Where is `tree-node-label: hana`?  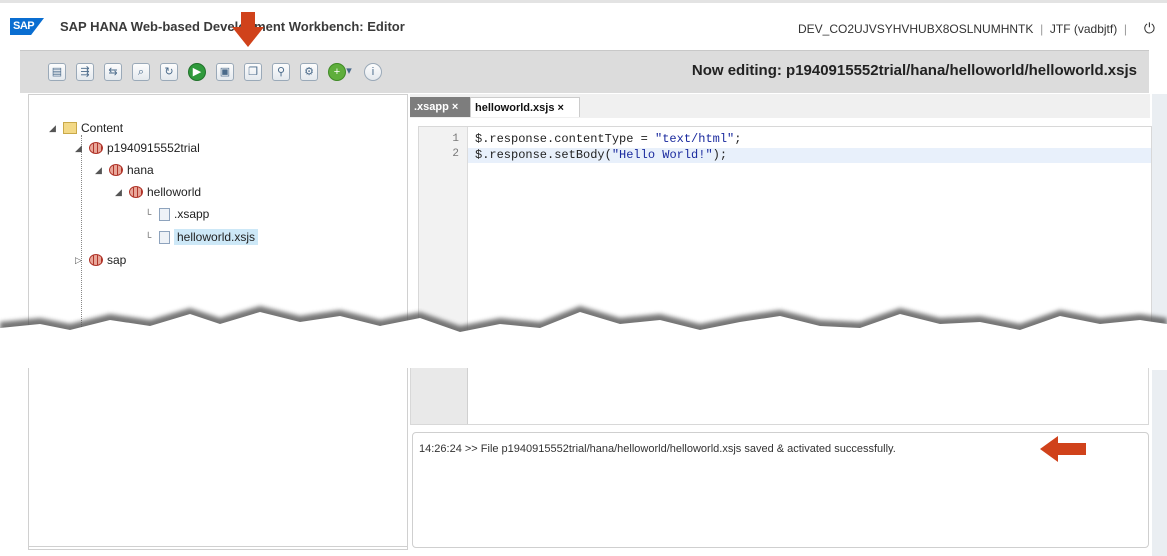 tree-node-label: hana is located at coordinates (140, 170).